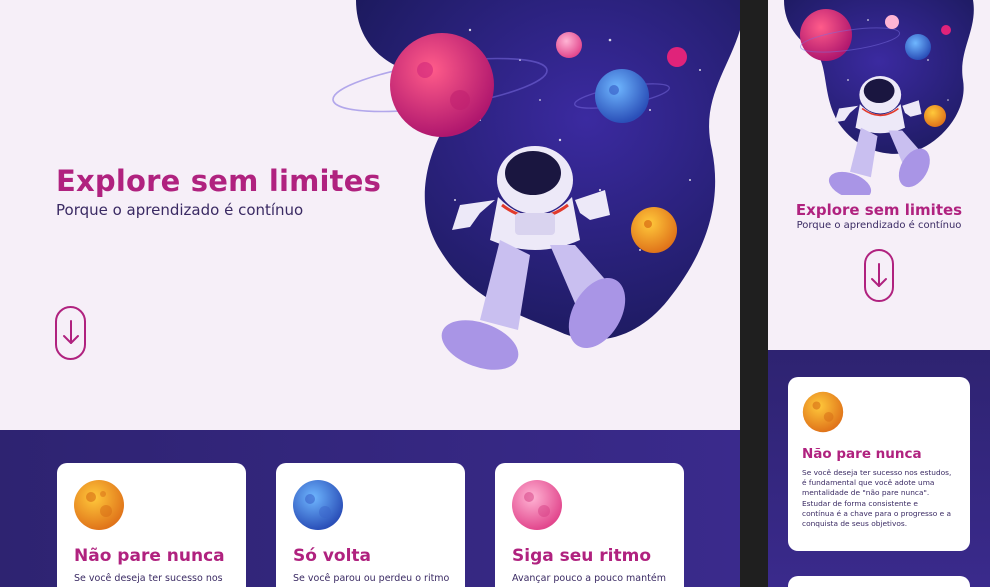  What do you see at coordinates (589, 578) in the screenshot?
I see `card-text: Avançar pouco a pouco mantém` at bounding box center [589, 578].